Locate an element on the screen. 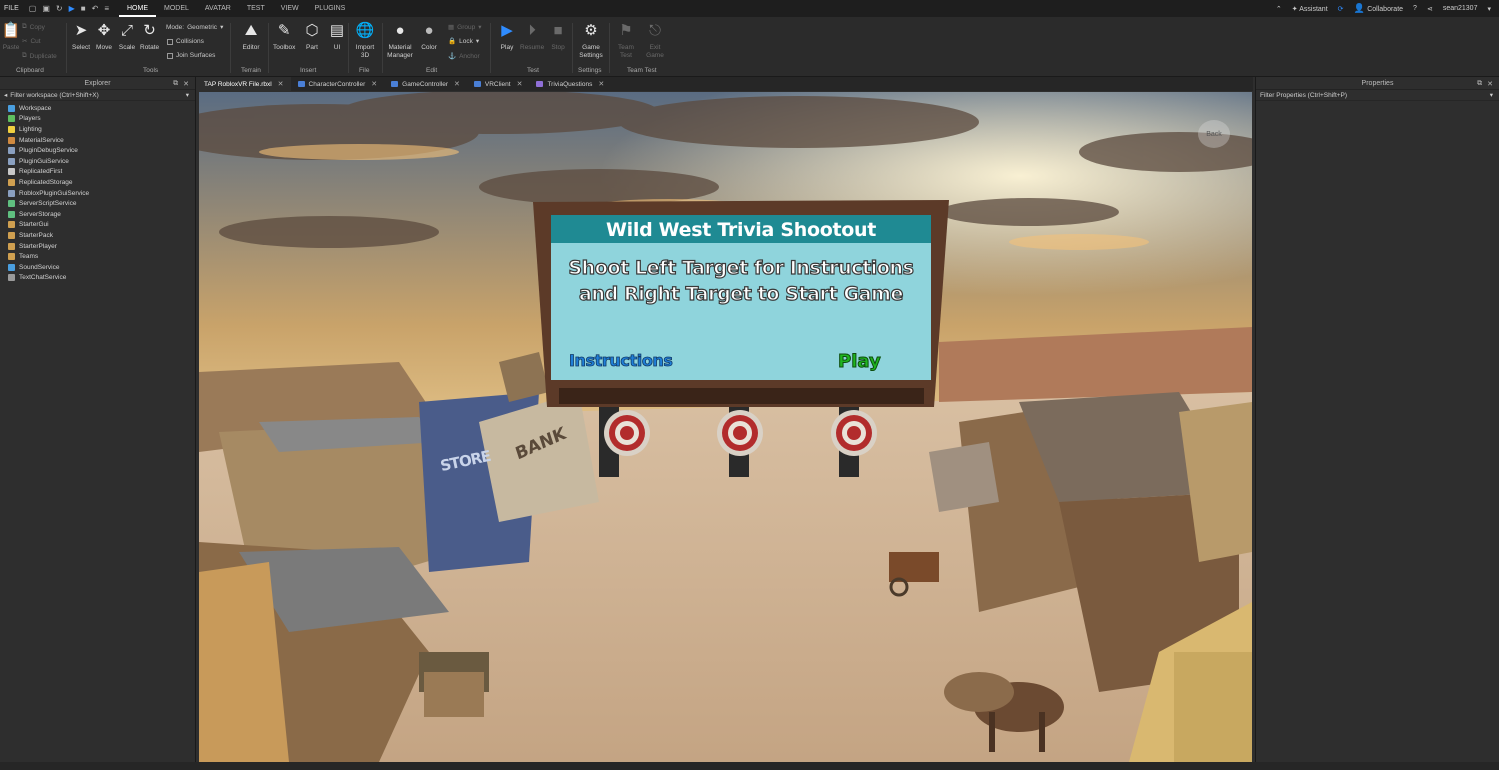 This screenshot has height=770, width=1499. join-surfaces-toggle: Join Surfaces is located at coordinates (191, 55).